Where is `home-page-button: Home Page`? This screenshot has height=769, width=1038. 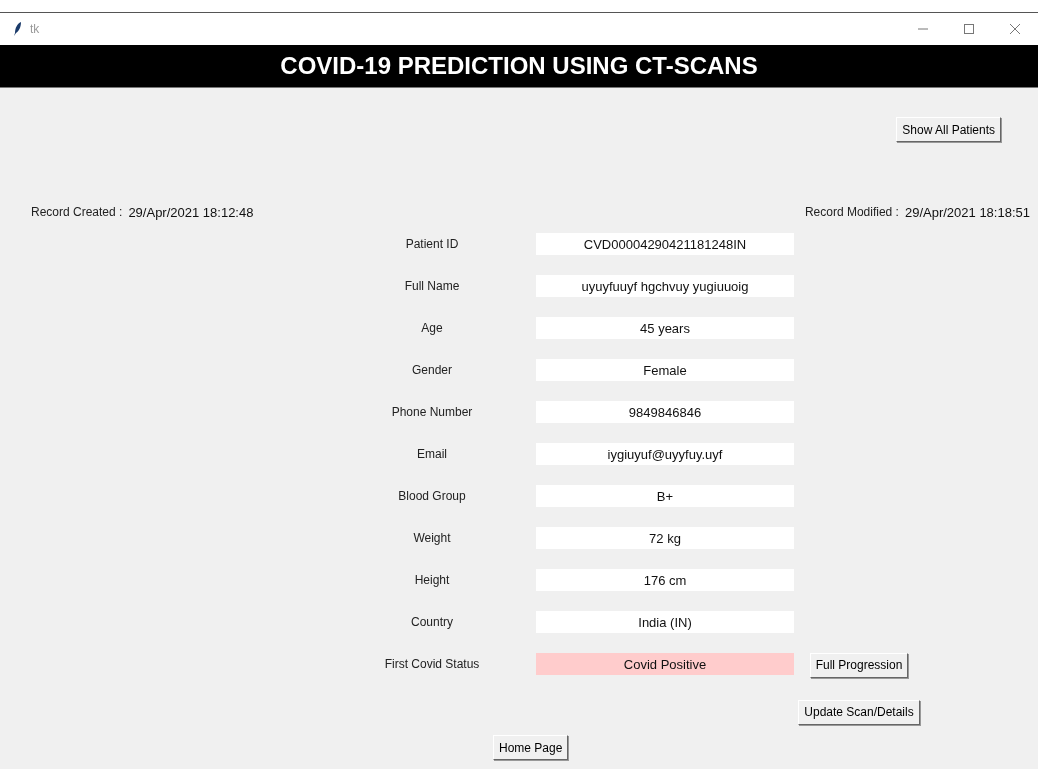
home-page-button: Home Page is located at coordinates (531, 747).